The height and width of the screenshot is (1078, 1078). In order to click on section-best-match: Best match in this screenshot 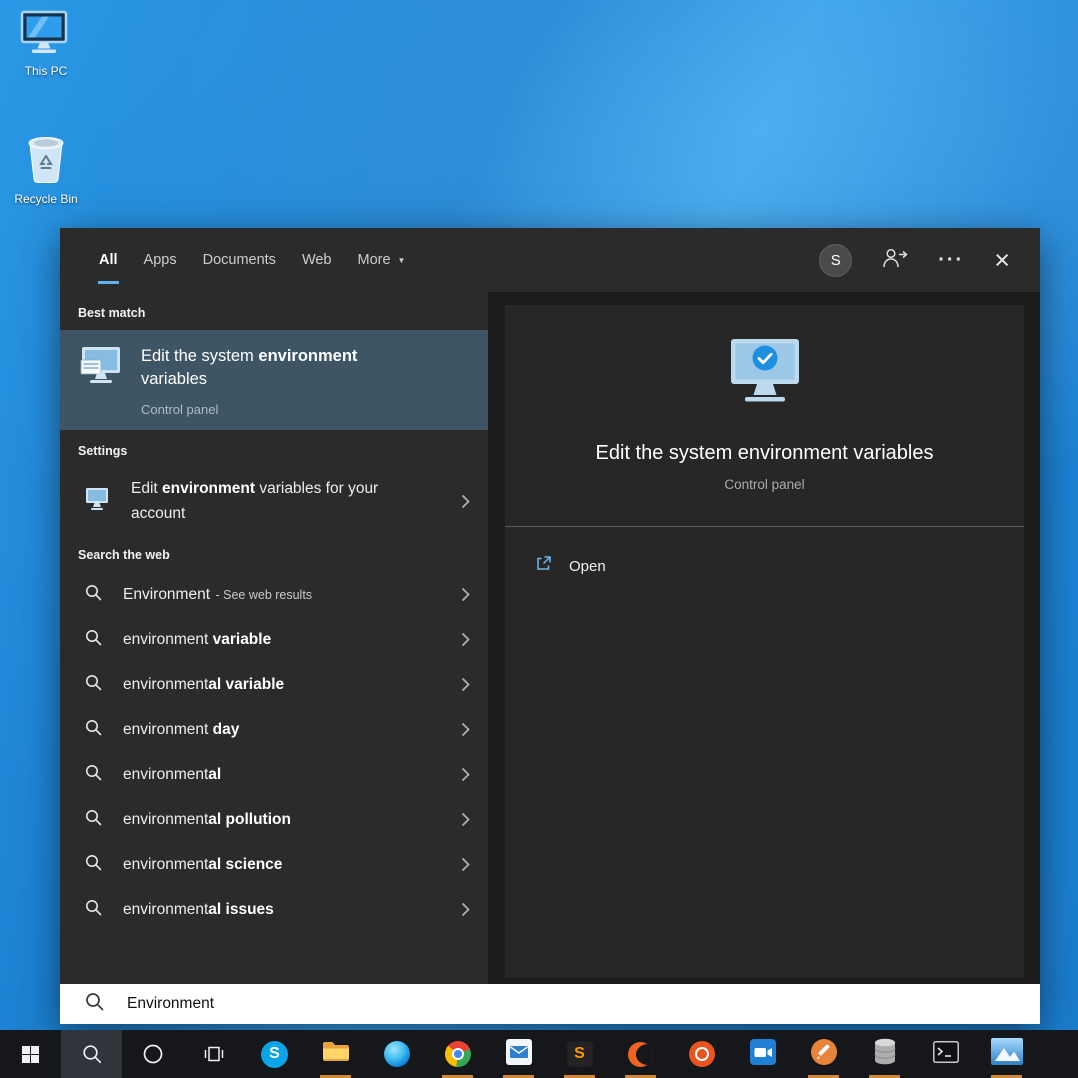, I will do `click(112, 313)`.